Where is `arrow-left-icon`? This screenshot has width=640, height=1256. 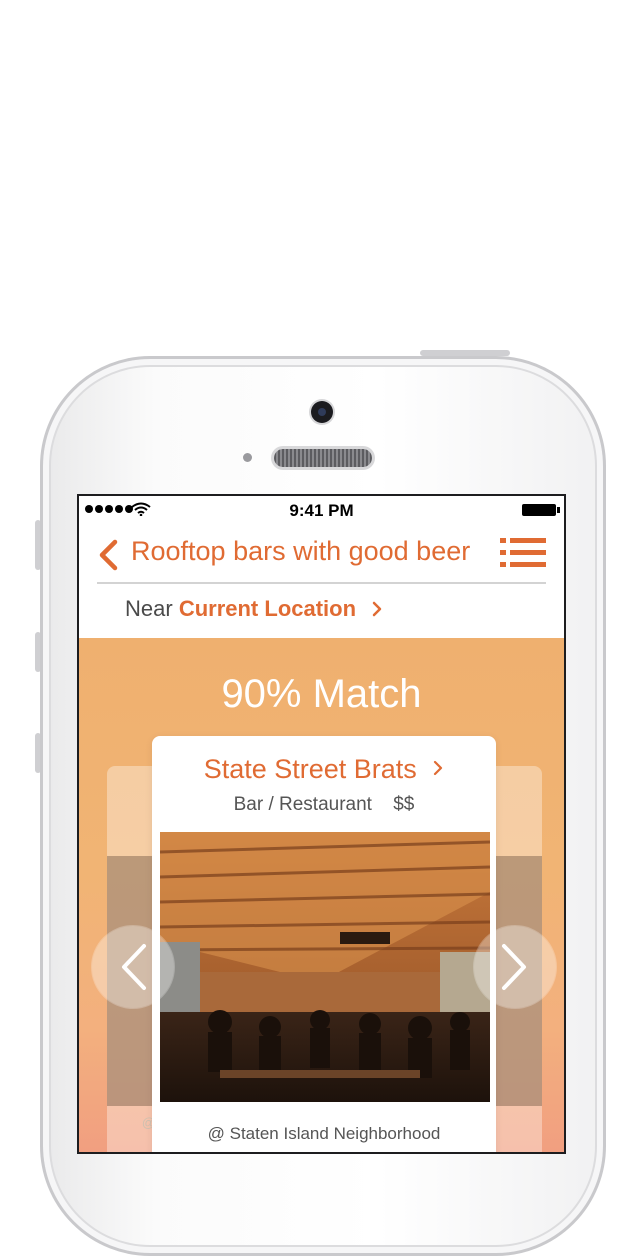 arrow-left-icon is located at coordinates (134, 967).